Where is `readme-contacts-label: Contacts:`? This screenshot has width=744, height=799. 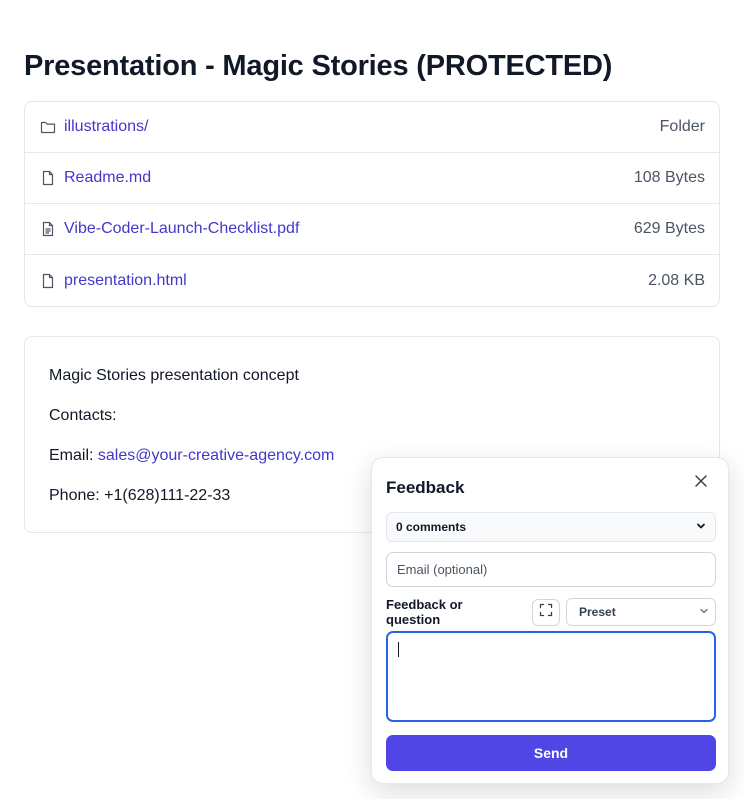 readme-contacts-label: Contacts: is located at coordinates (83, 415).